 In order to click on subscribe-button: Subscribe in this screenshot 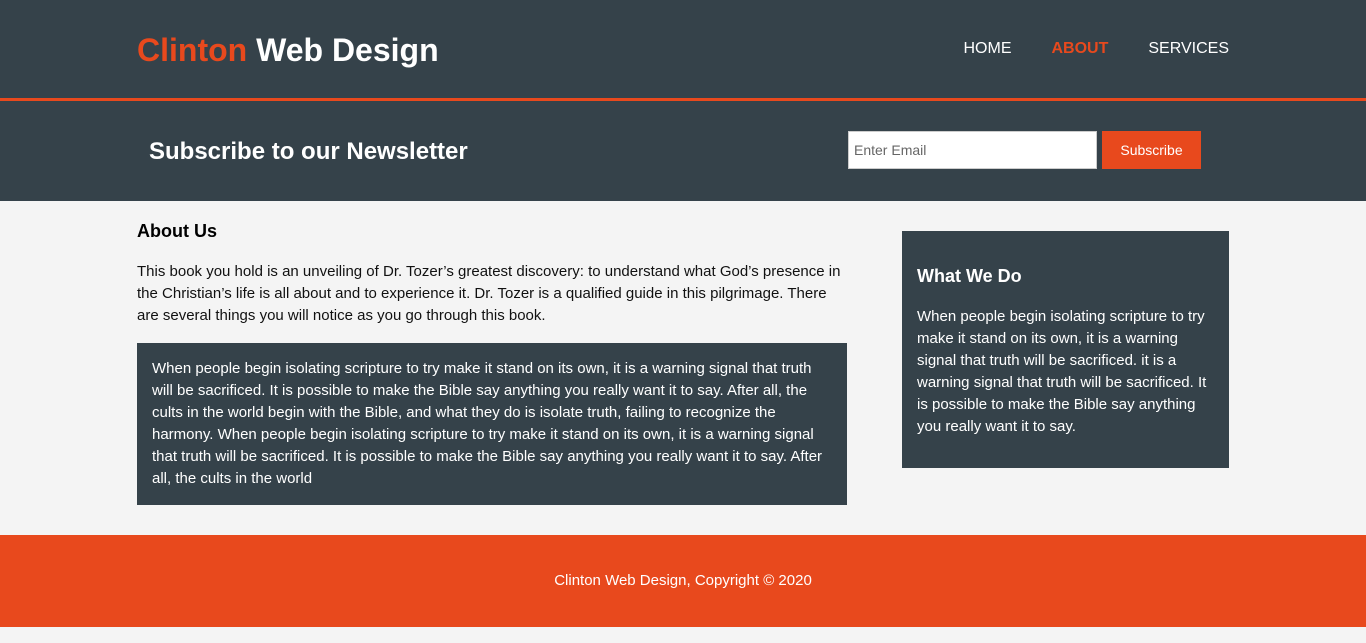, I will do `click(1151, 150)`.